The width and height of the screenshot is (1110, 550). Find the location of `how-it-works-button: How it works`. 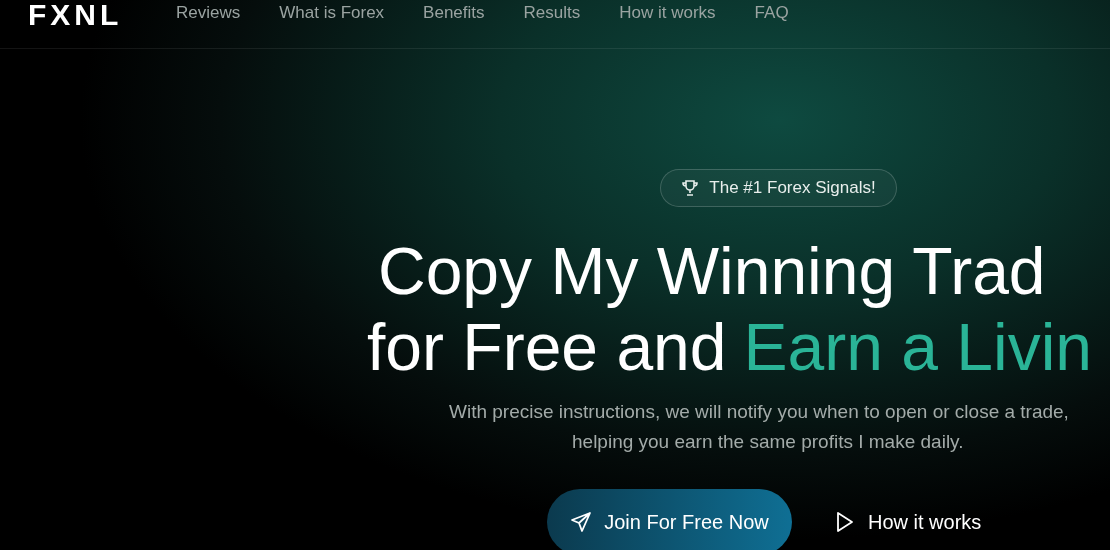

how-it-works-button: How it works is located at coordinates (909, 522).